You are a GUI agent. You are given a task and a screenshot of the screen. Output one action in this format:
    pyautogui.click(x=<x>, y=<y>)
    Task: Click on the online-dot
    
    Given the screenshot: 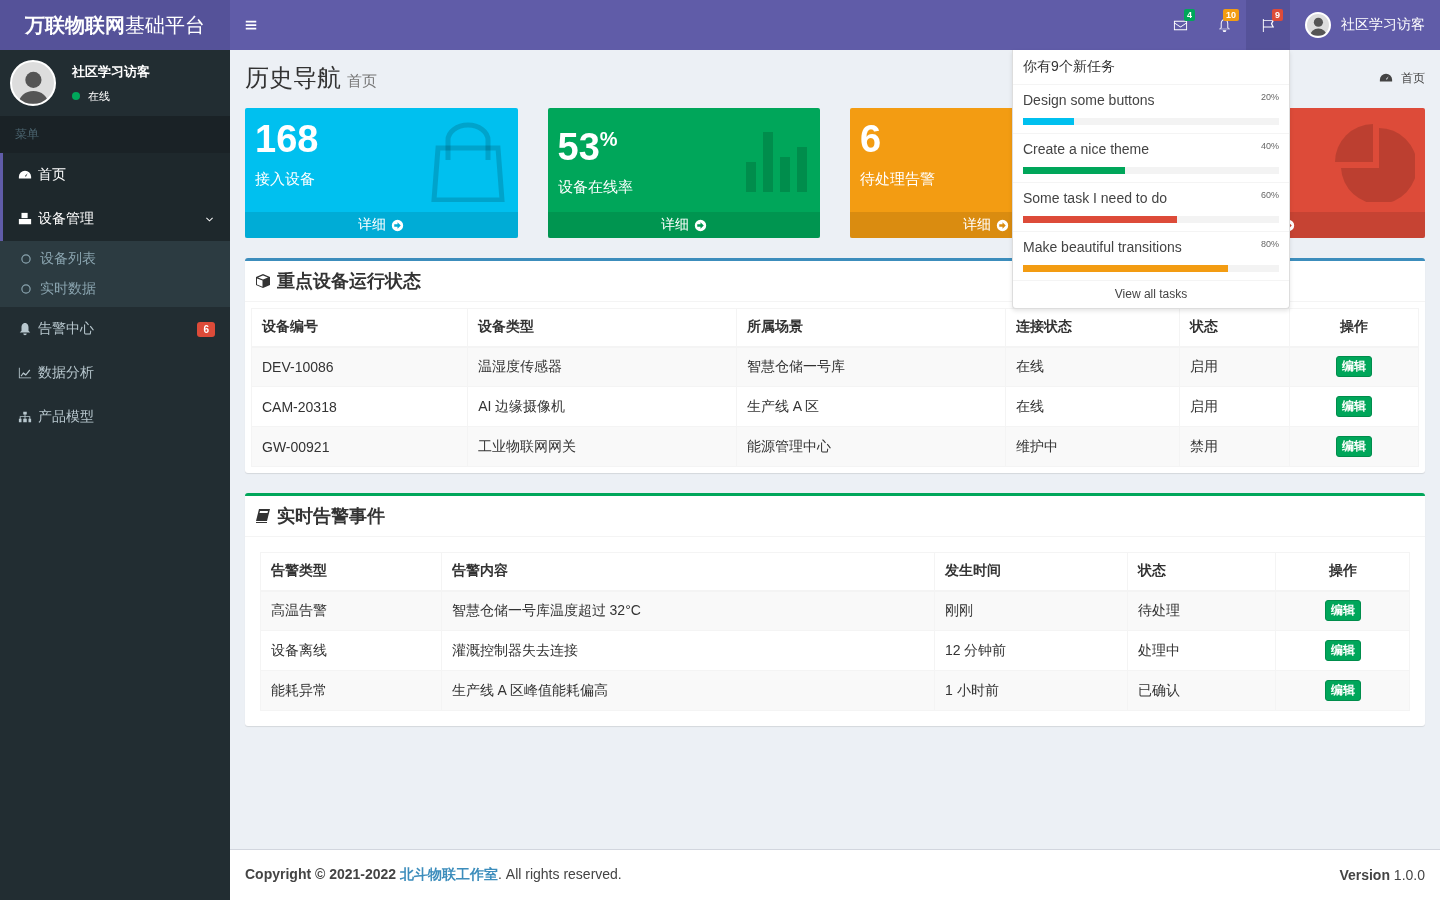 What is the action you would take?
    pyautogui.click(x=76, y=96)
    